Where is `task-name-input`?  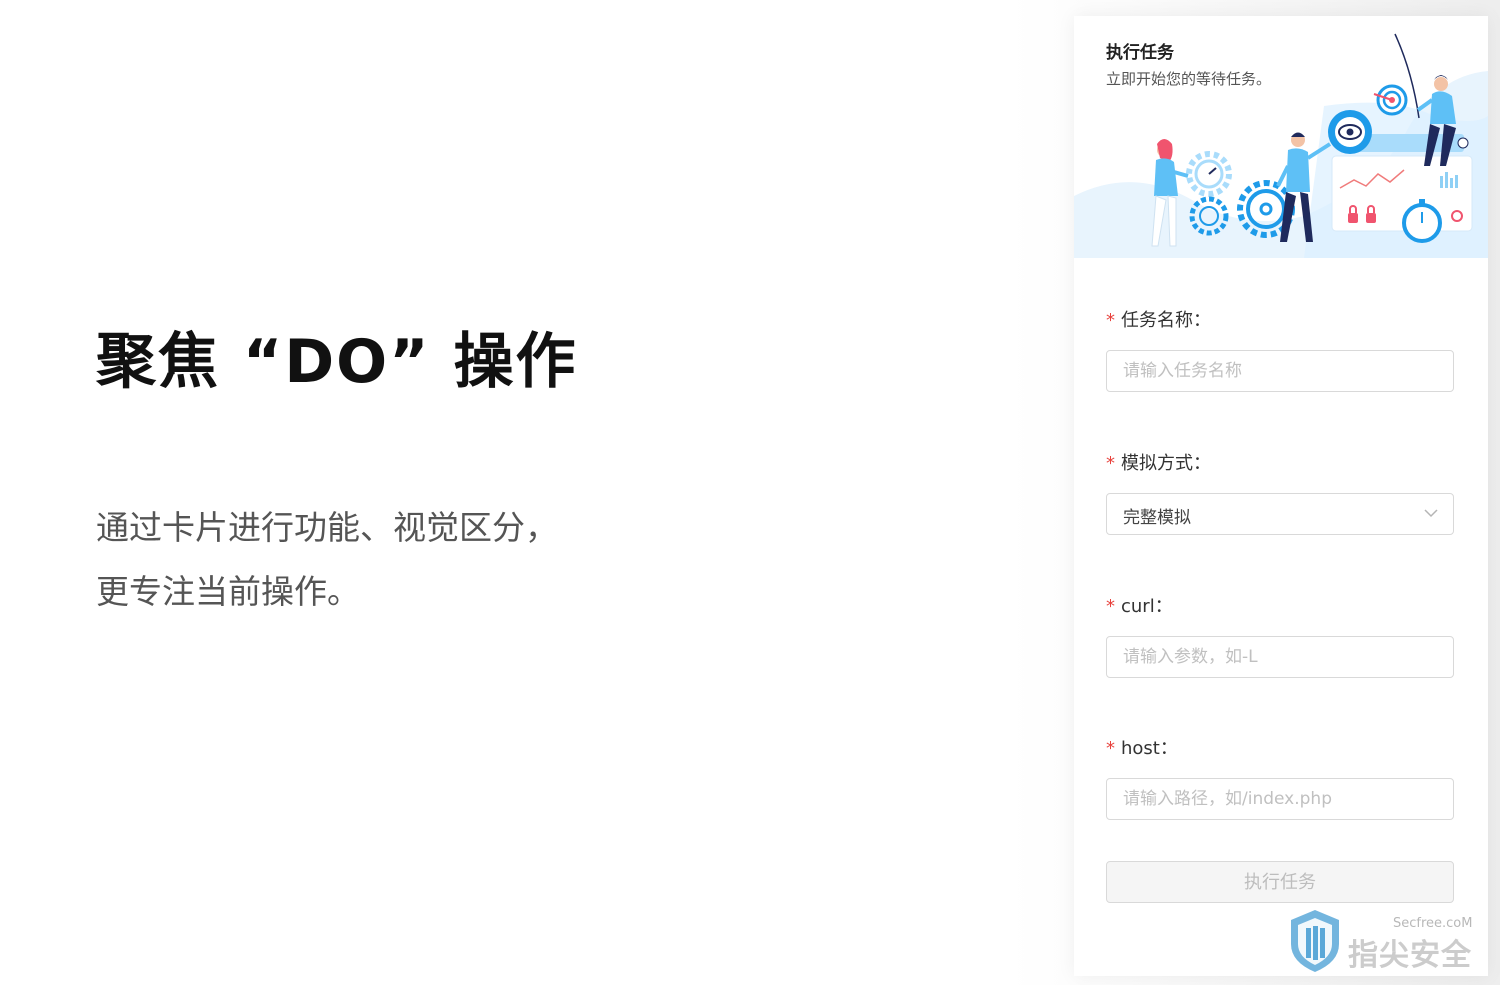
task-name-input is located at coordinates (1280, 371).